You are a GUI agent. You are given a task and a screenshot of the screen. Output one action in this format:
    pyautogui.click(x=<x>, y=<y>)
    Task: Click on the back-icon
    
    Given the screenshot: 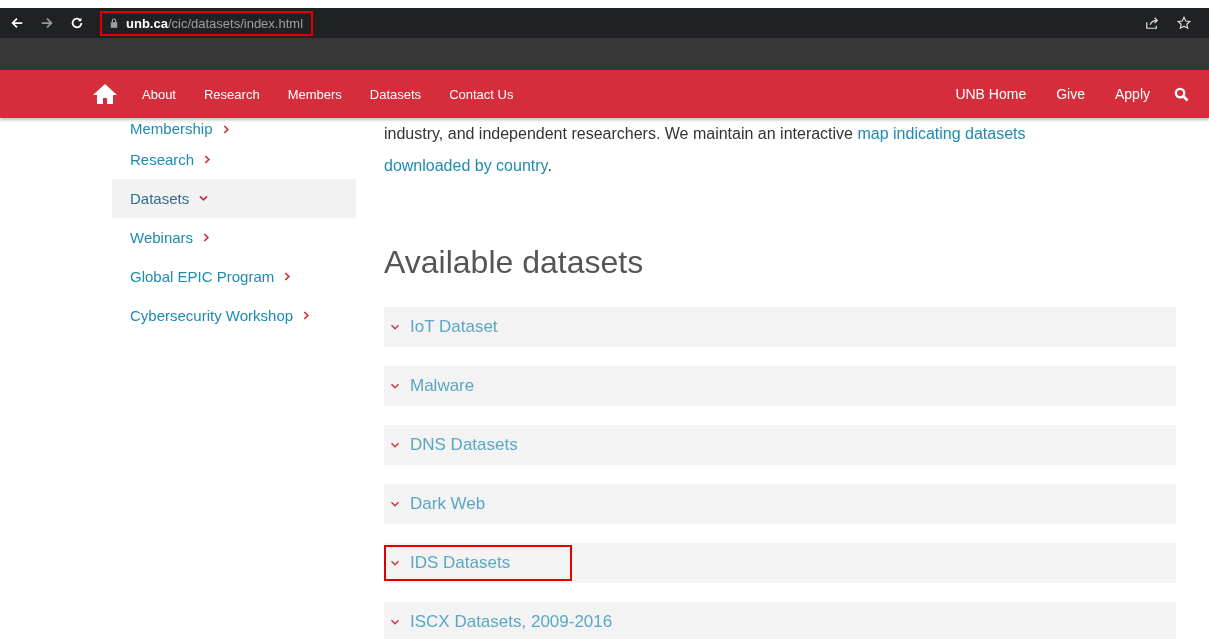 What is the action you would take?
    pyautogui.click(x=17, y=23)
    